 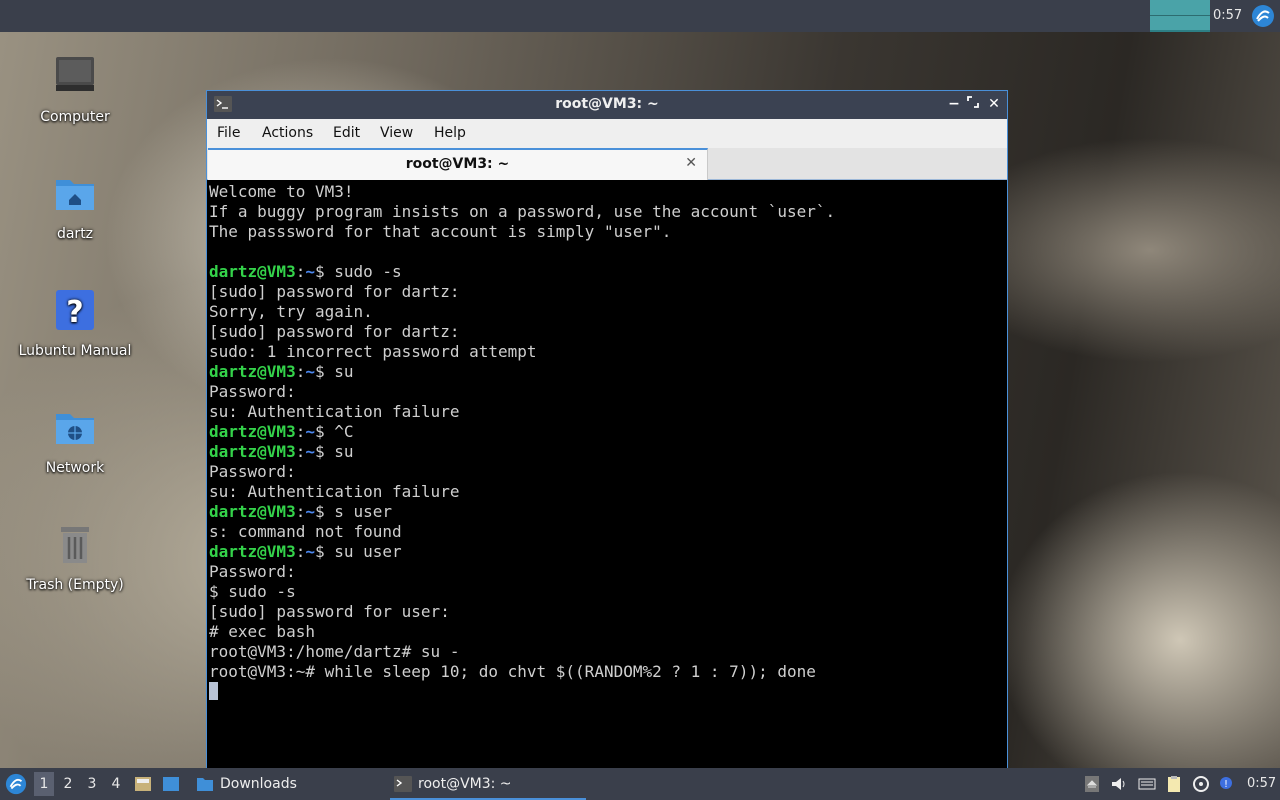 What do you see at coordinates (1263, 16) in the screenshot?
I see `lubuntu-logo-icon` at bounding box center [1263, 16].